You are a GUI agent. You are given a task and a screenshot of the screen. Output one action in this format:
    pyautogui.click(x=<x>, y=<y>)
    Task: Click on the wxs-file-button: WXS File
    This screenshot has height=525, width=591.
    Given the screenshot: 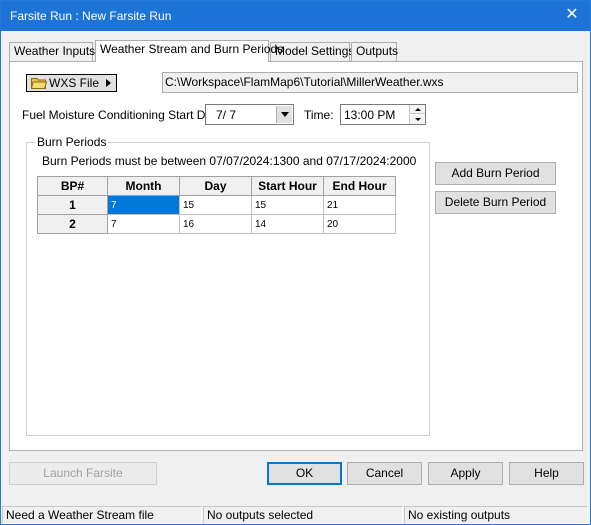 What is the action you would take?
    pyautogui.click(x=71, y=83)
    